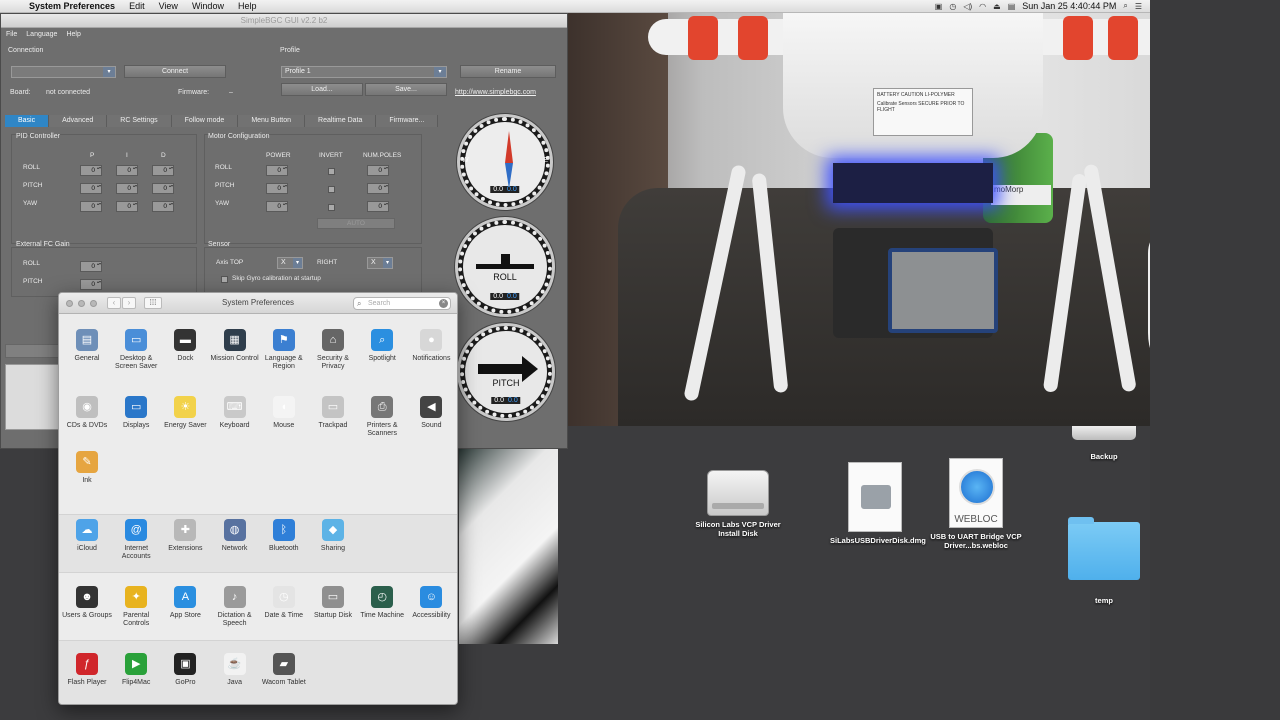 The image size is (1280, 720). Describe the element at coordinates (136, 670) in the screenshot. I see `pref-flip4mac: ▶ Flip4Mac` at that location.